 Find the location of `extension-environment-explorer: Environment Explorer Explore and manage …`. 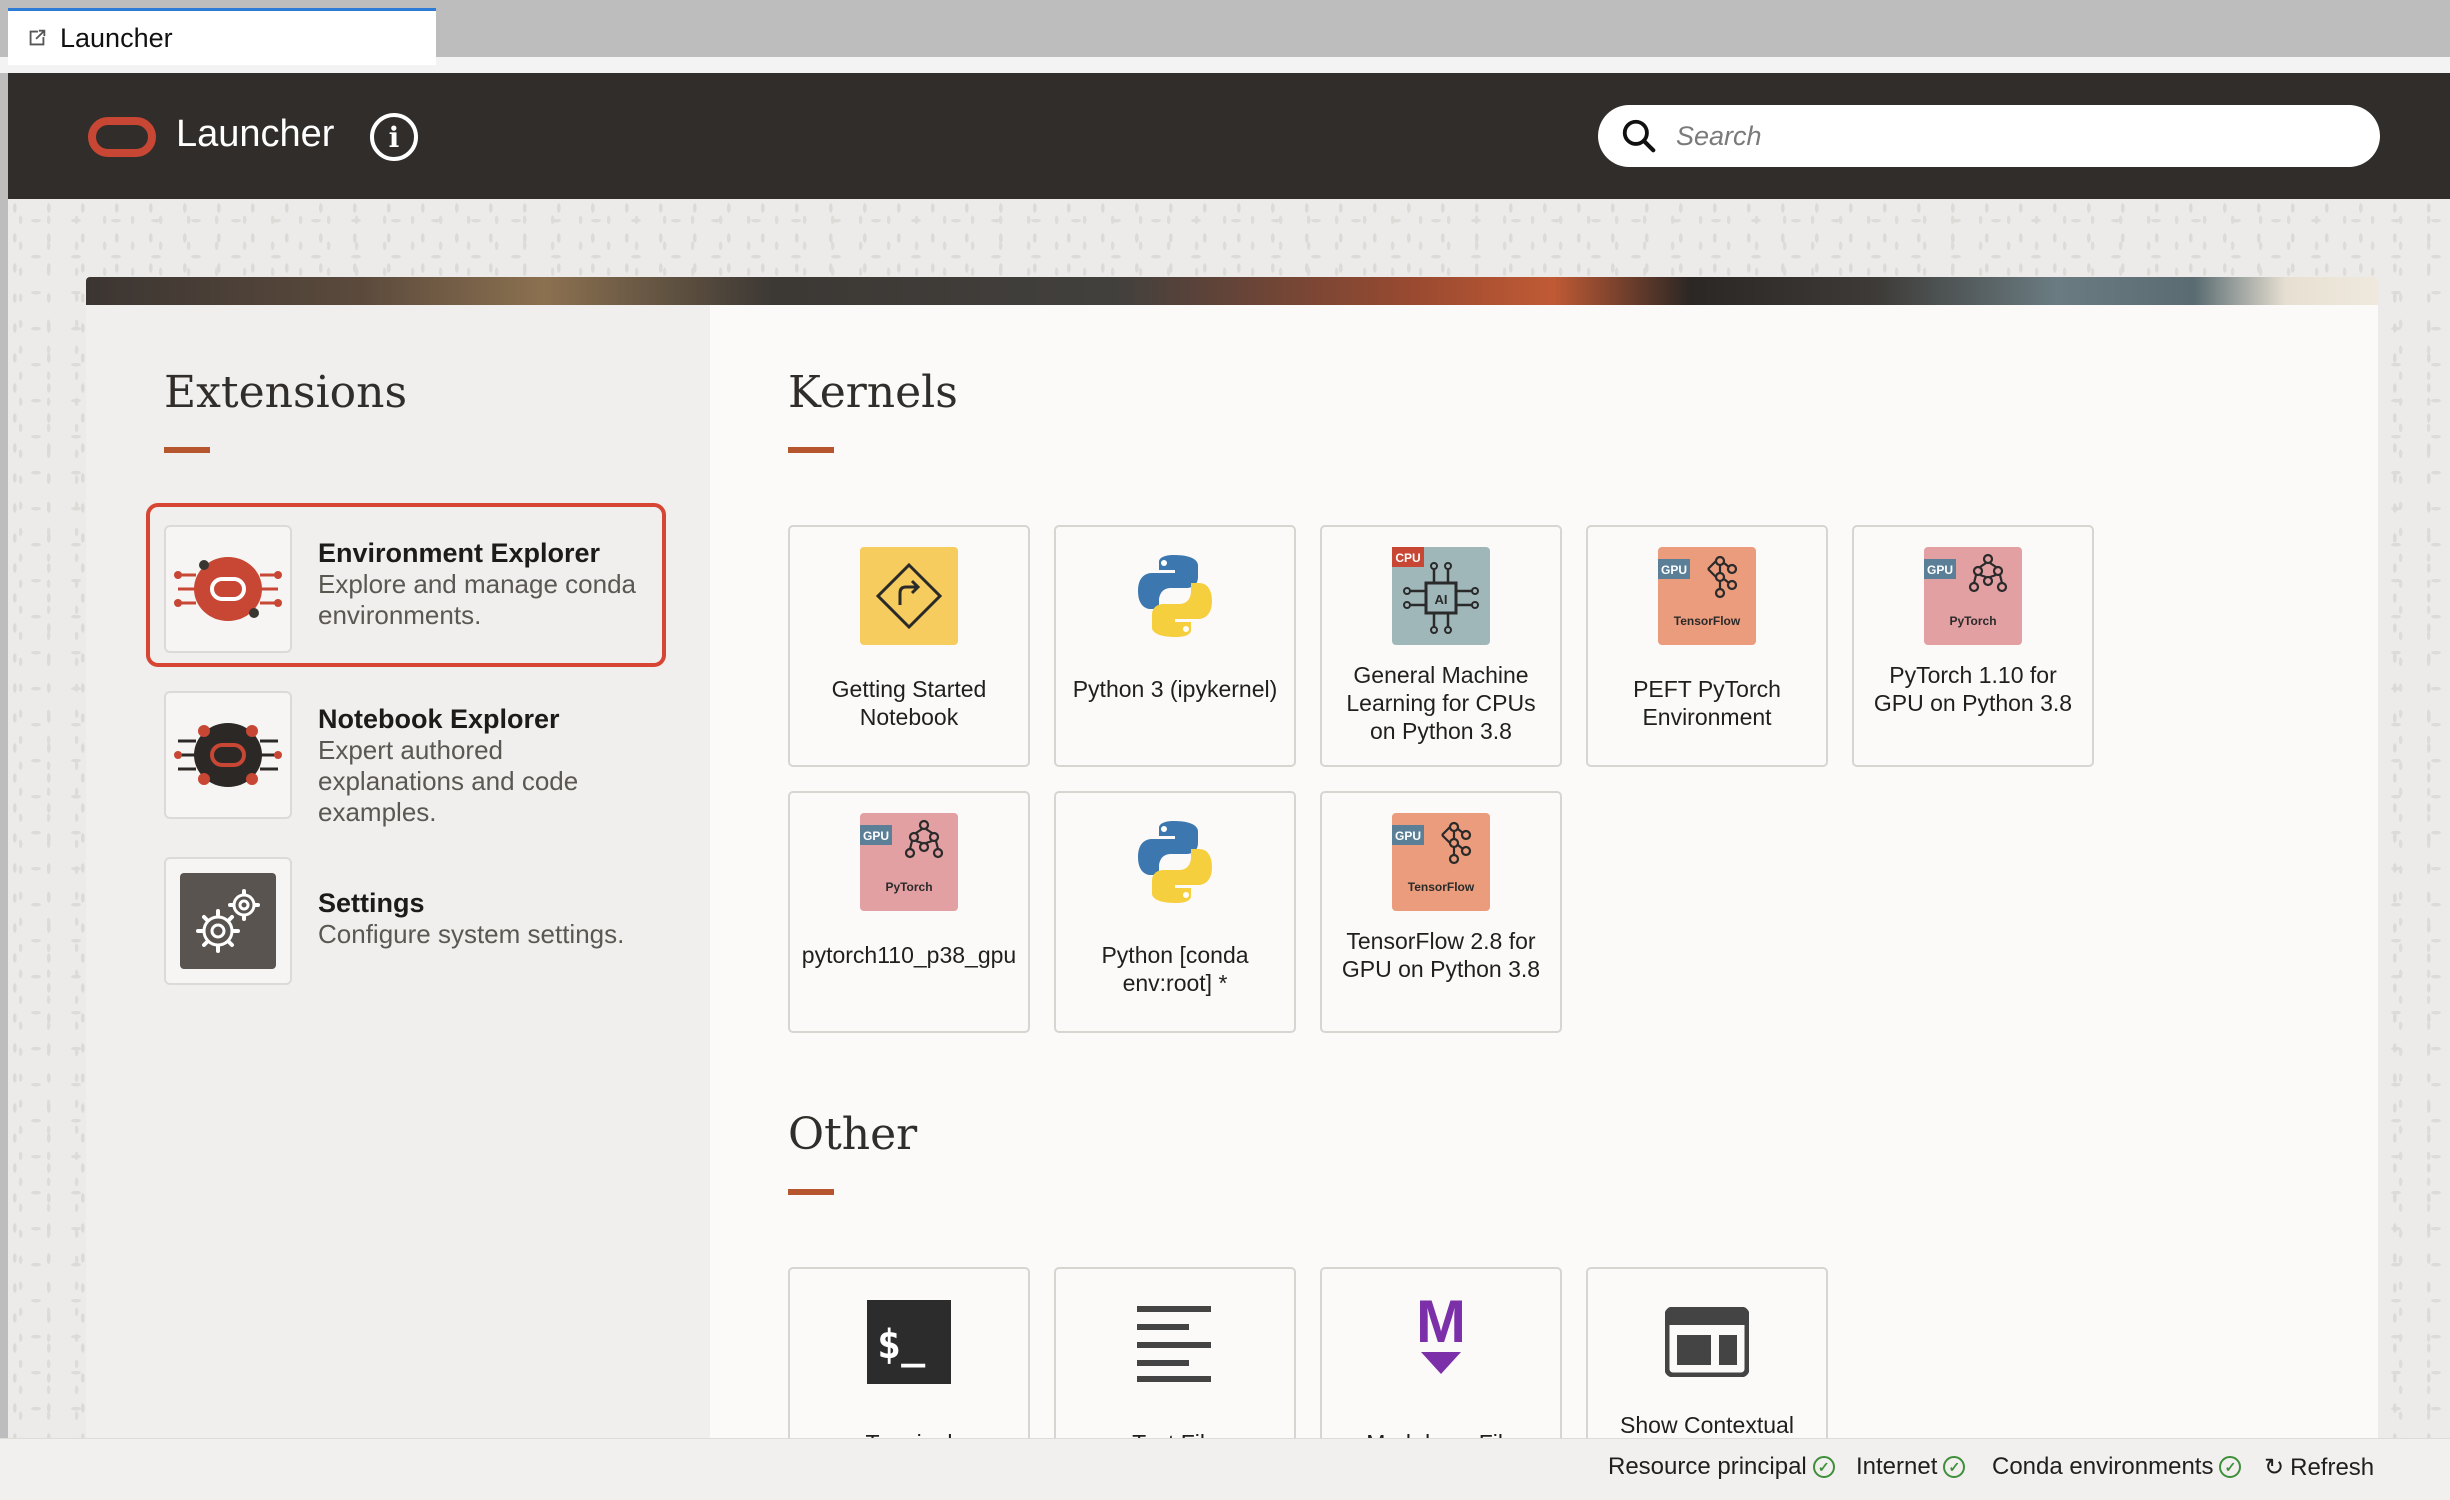

extension-environment-explorer: Environment Explorer Explore and manage … is located at coordinates (404, 589).